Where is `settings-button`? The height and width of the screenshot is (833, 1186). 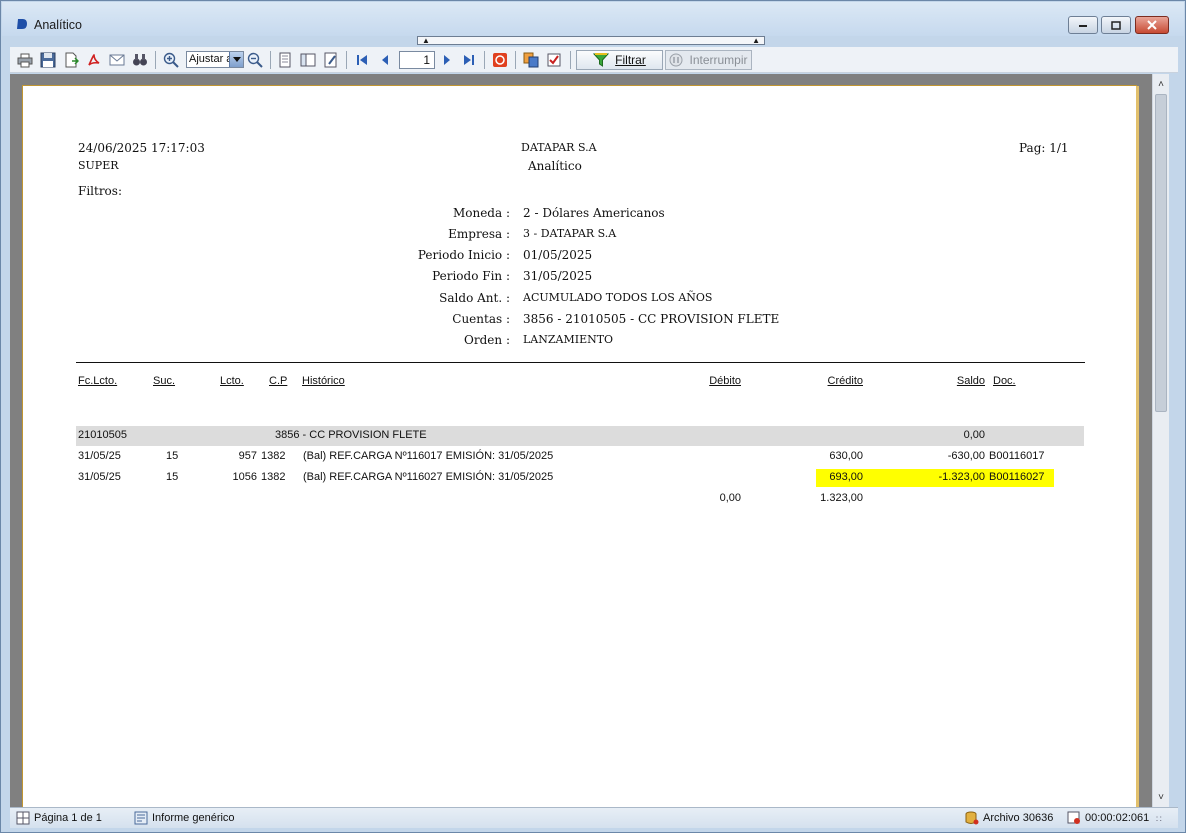
settings-button is located at coordinates (331, 60).